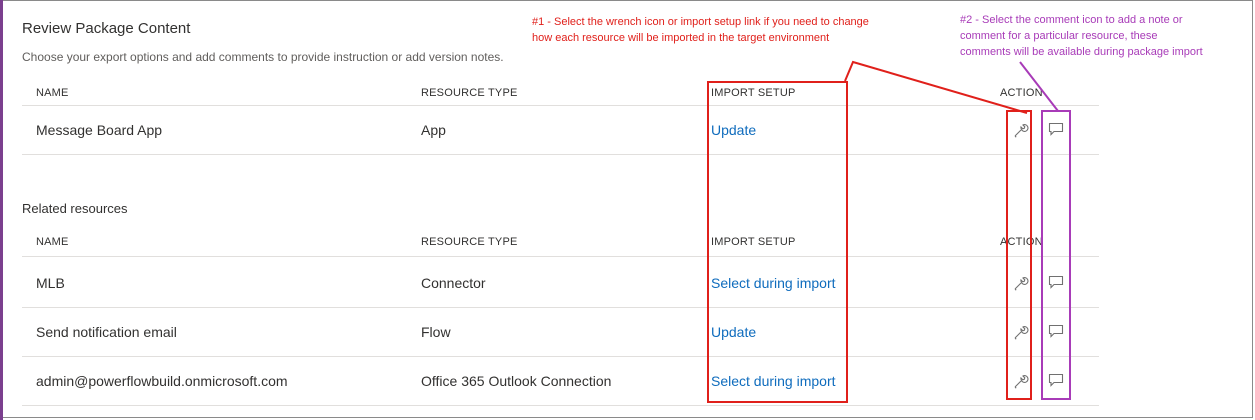 The height and width of the screenshot is (420, 1255). What do you see at coordinates (1056, 255) in the screenshot?
I see `comment-column-highlight-box` at bounding box center [1056, 255].